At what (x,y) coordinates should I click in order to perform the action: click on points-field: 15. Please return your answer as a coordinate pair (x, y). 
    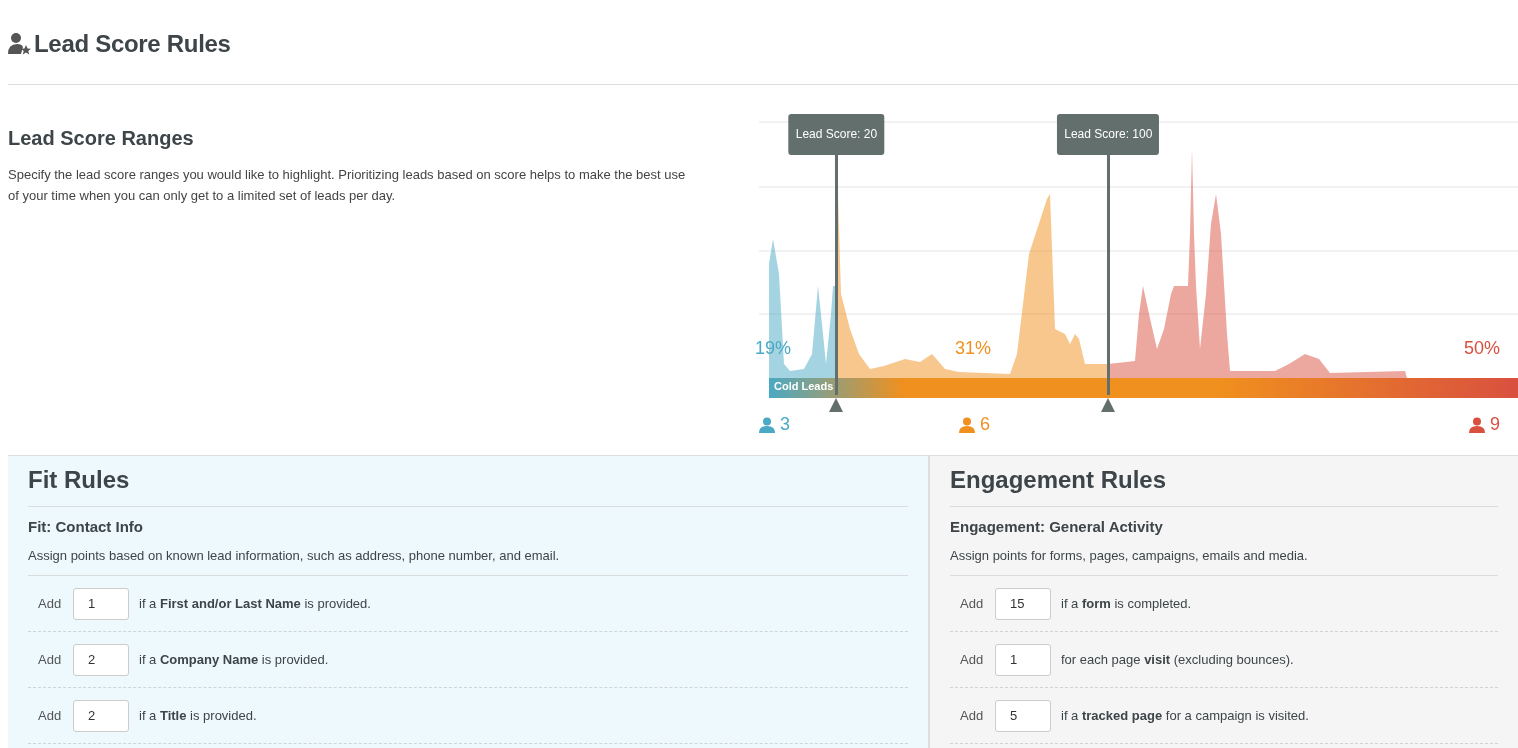
    Looking at the image, I should click on (1023, 603).